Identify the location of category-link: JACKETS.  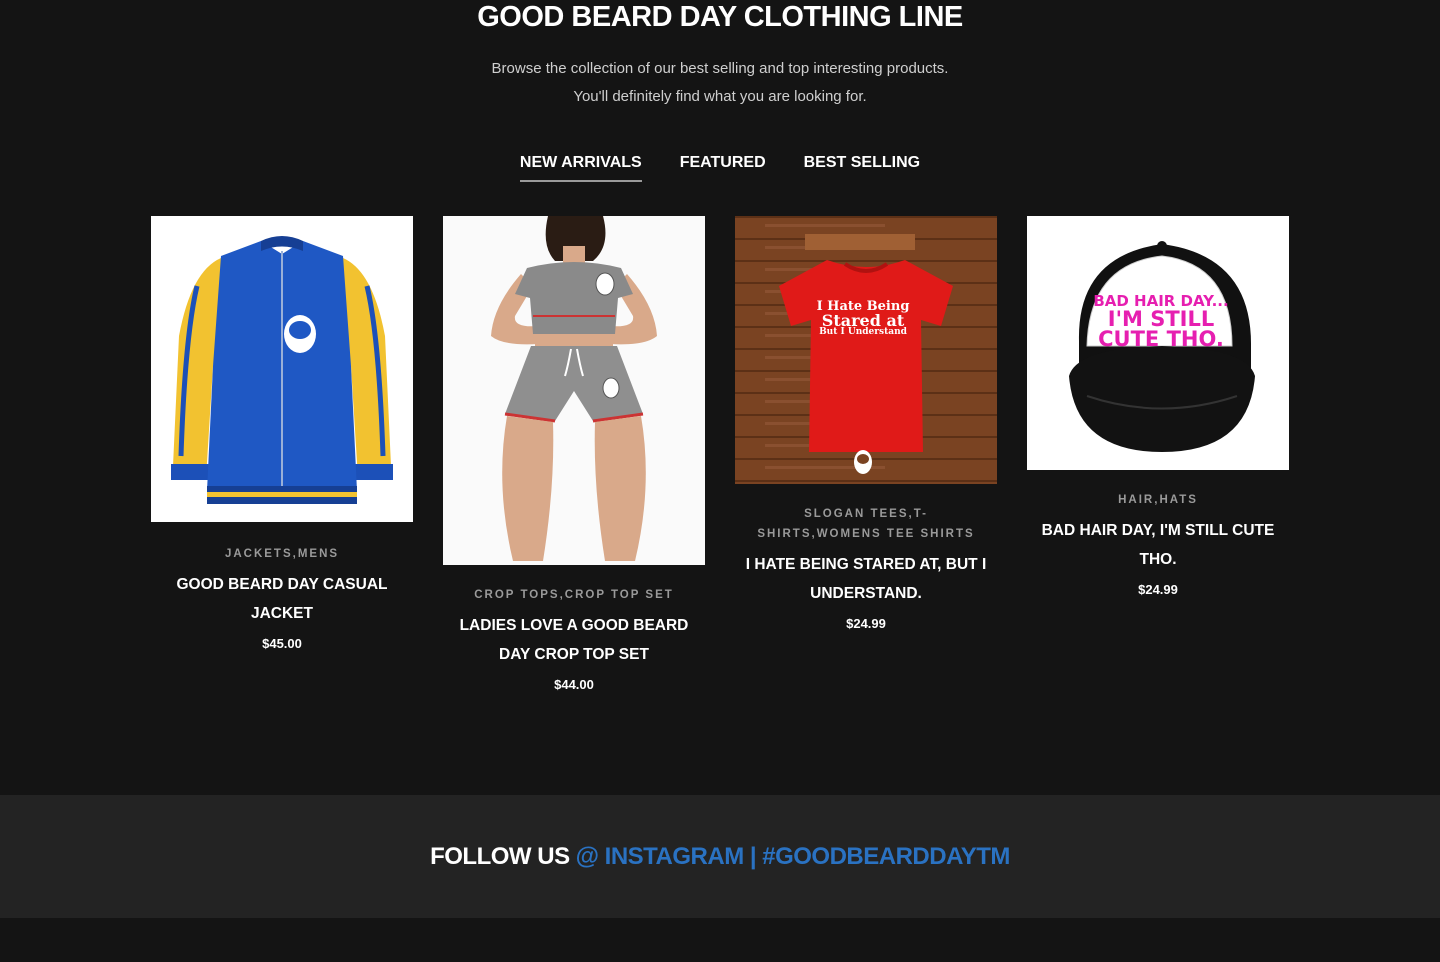
(259, 554).